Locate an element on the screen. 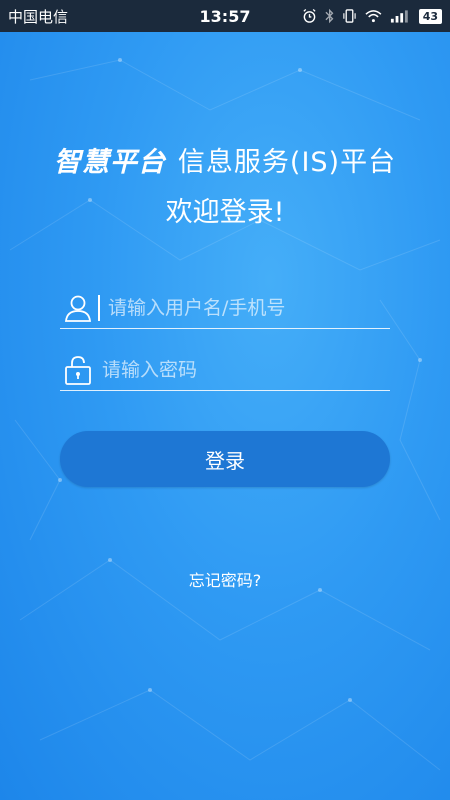 The image size is (450, 800). welcome-text: 欢迎登录! is located at coordinates (225, 212).